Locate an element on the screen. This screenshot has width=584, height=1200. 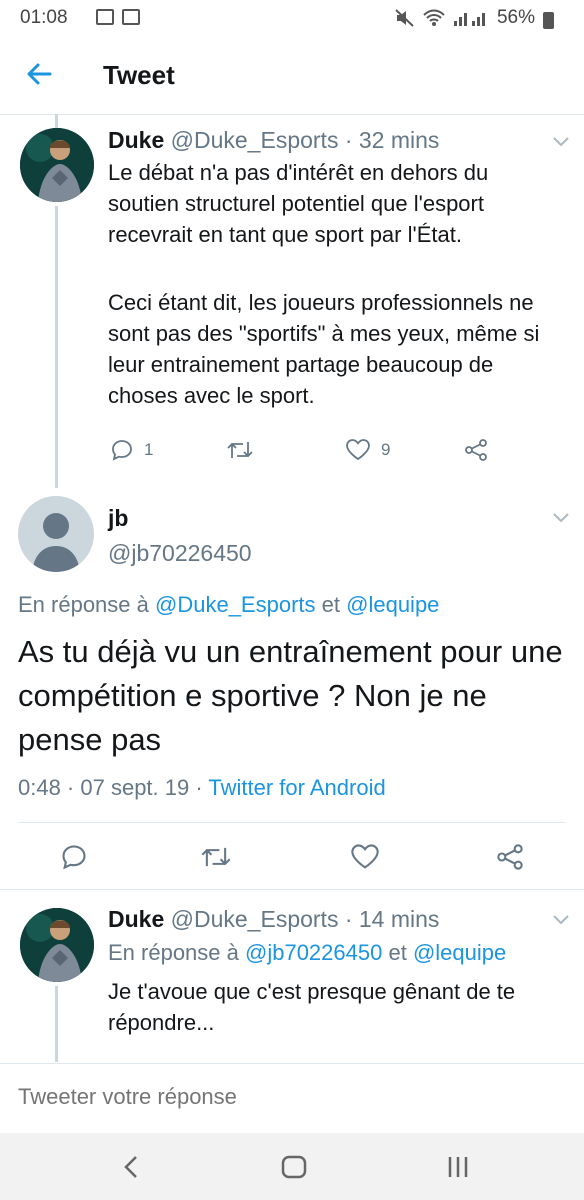
like-button: 9 is located at coordinates (367, 450).